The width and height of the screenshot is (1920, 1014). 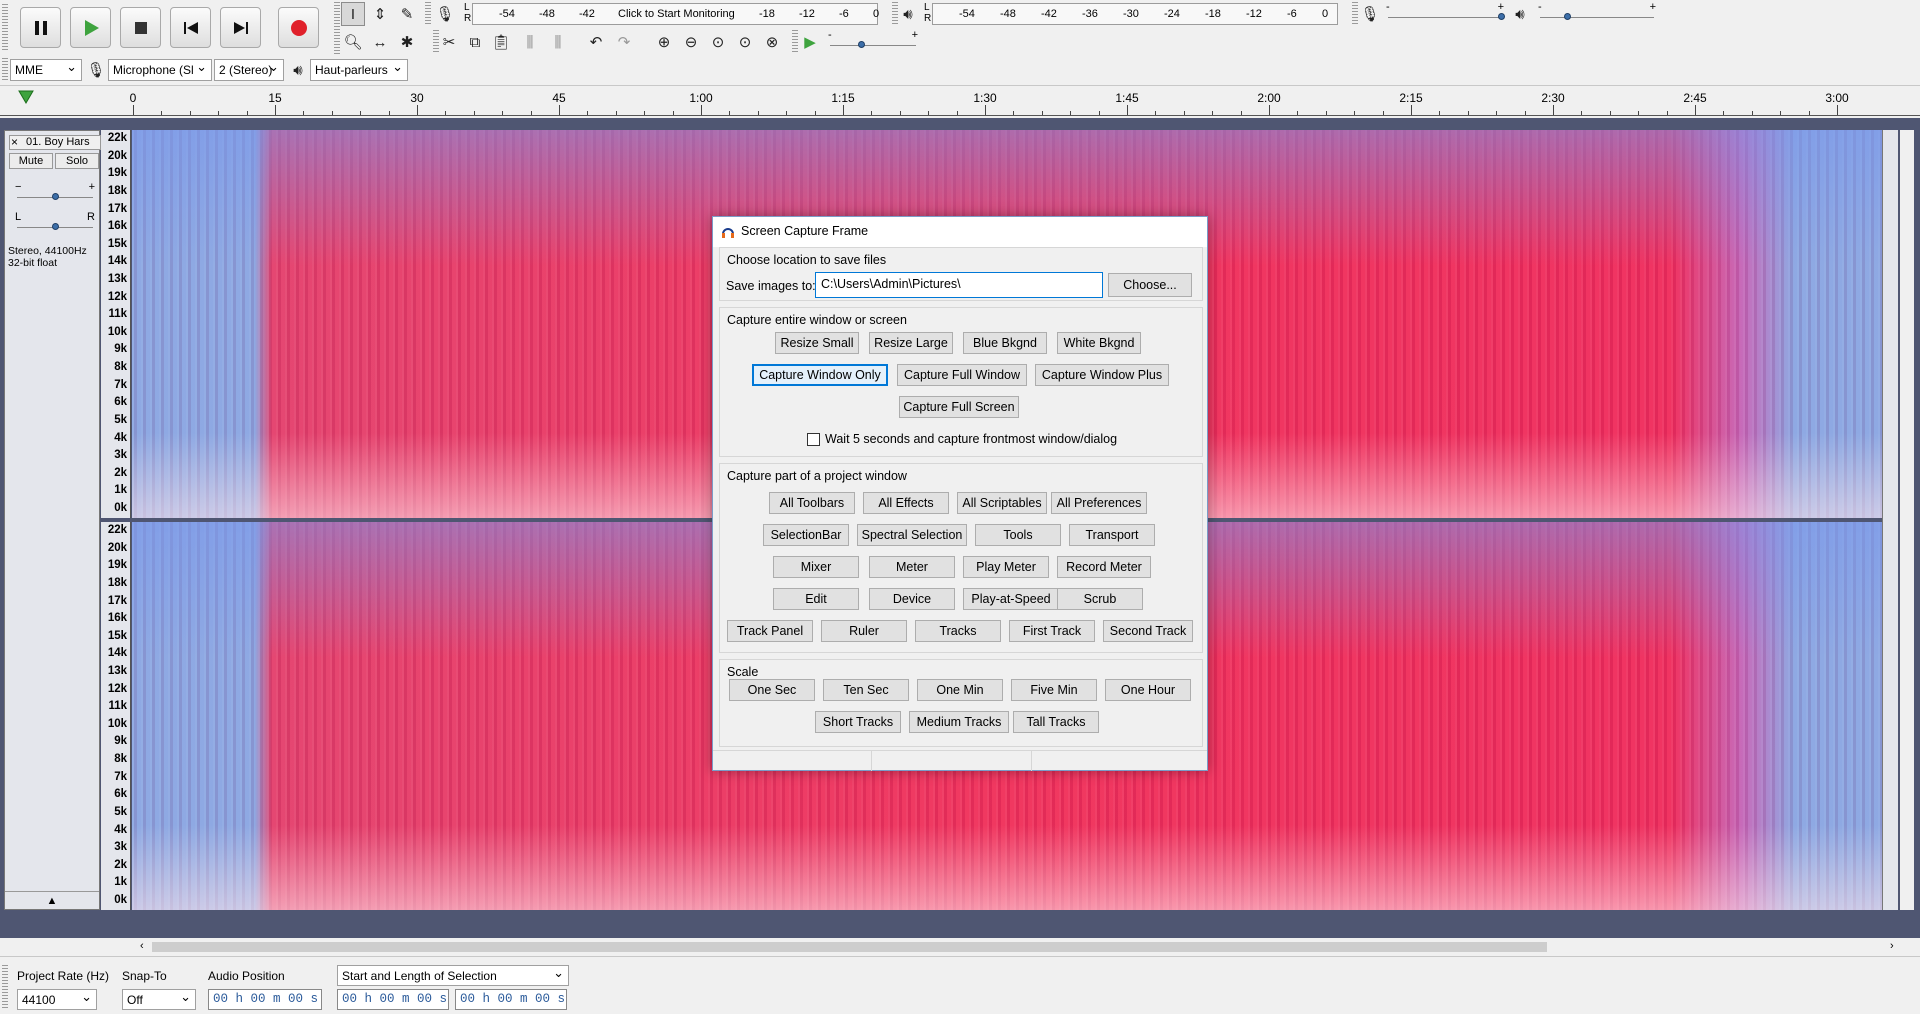 What do you see at coordinates (501, 42) in the screenshot?
I see `paste-button: 📋︎` at bounding box center [501, 42].